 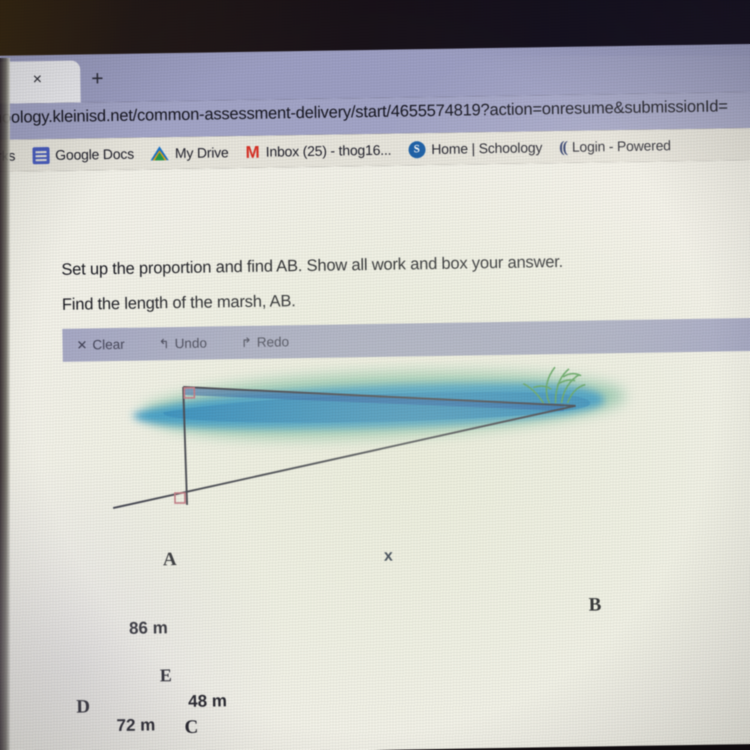 I want to click on login-icon: ((, so click(x=563, y=147).